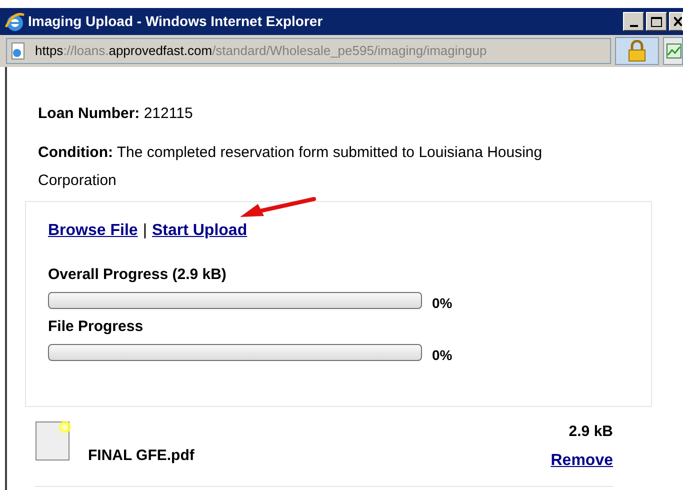 The height and width of the screenshot is (490, 683). I want to click on file-name: FINAL GFE.pdf, so click(141, 456).